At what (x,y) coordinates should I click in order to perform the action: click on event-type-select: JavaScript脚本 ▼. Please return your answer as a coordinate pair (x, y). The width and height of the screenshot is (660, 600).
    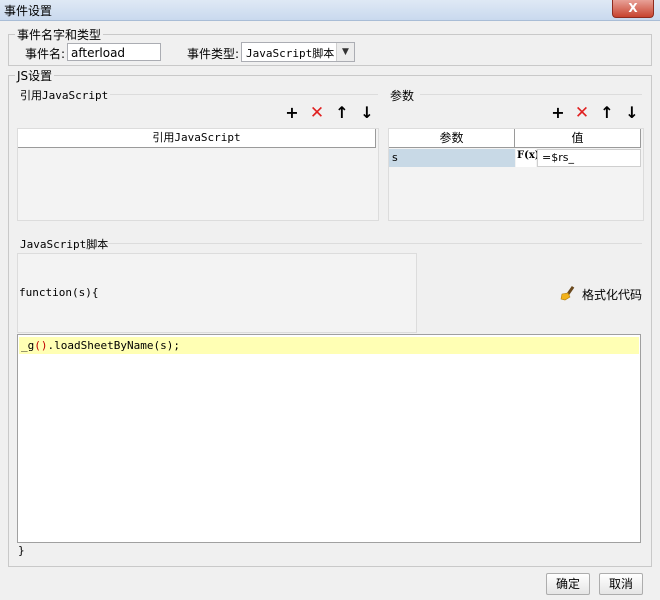
    Looking at the image, I should click on (298, 52).